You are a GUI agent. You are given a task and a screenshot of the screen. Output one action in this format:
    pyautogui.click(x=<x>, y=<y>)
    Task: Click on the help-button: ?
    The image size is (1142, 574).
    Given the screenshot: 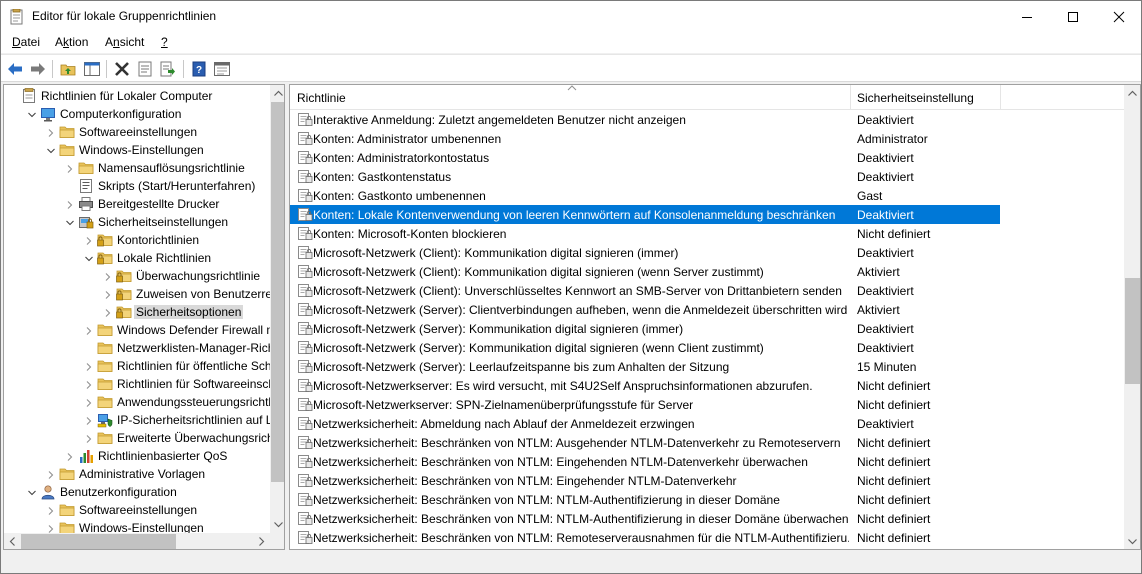 What is the action you would take?
    pyautogui.click(x=199, y=69)
    